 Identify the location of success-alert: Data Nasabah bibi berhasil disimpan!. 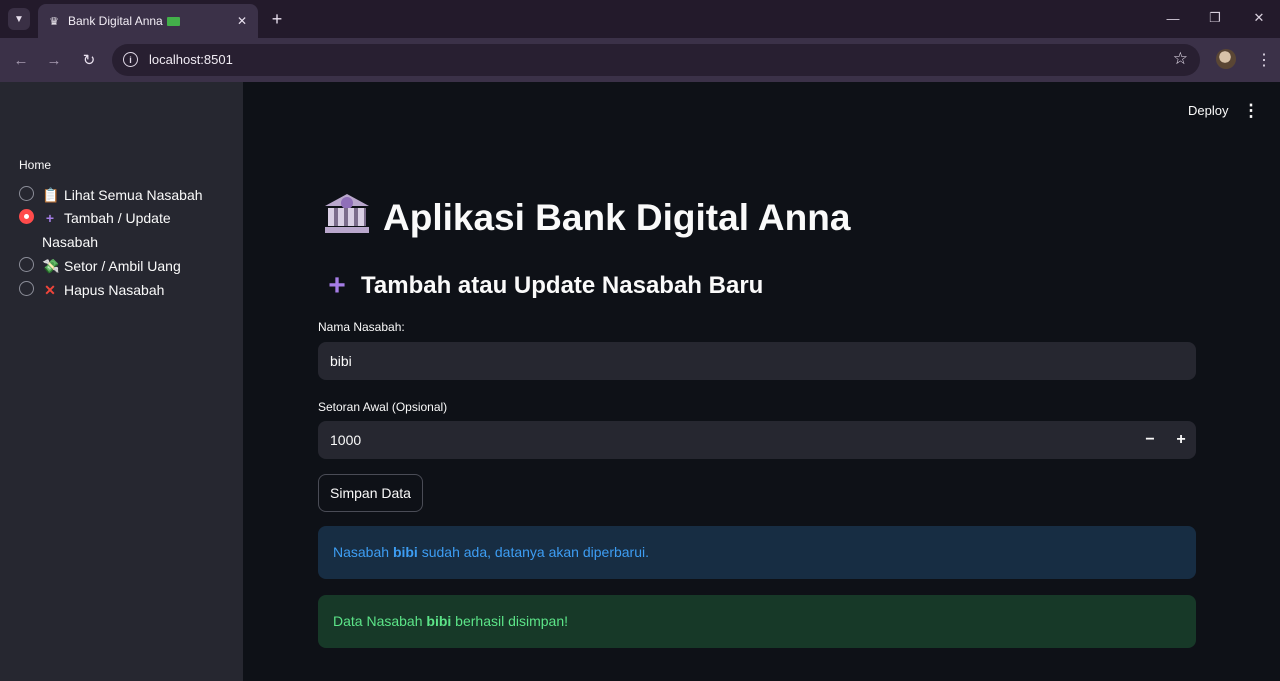
(757, 621).